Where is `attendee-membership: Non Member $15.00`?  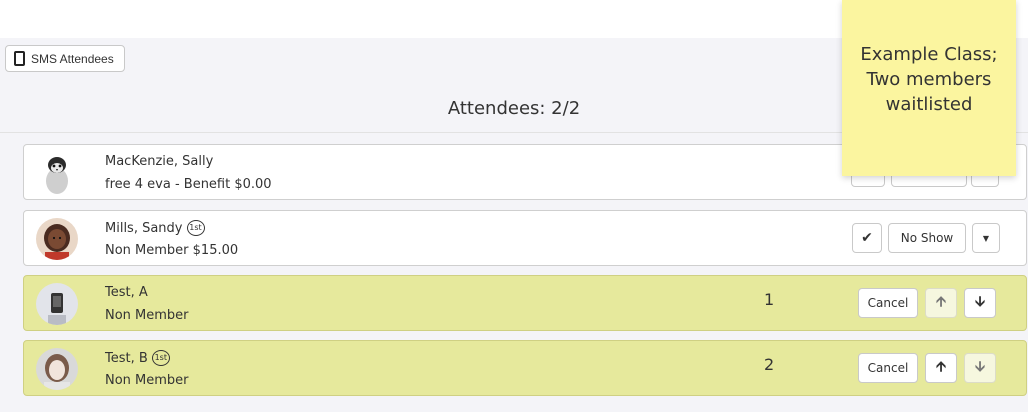
attendee-membership: Non Member $15.00 is located at coordinates (172, 250).